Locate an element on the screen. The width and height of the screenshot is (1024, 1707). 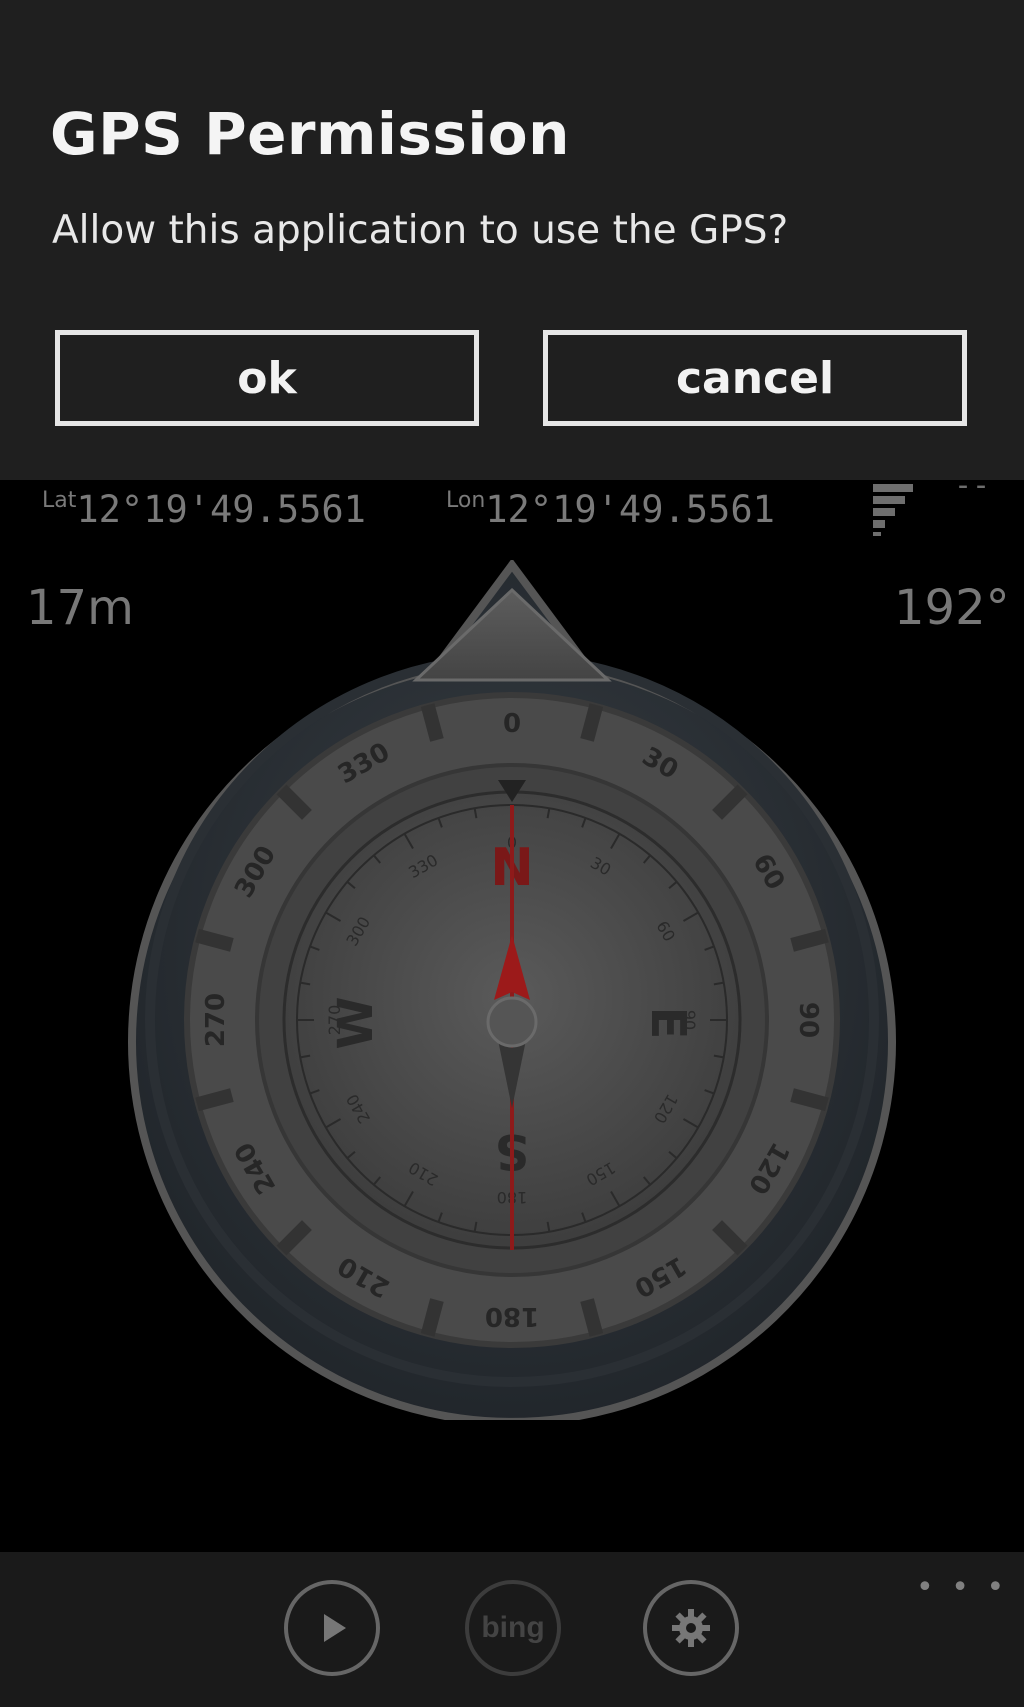
gear-icon is located at coordinates (691, 1628).